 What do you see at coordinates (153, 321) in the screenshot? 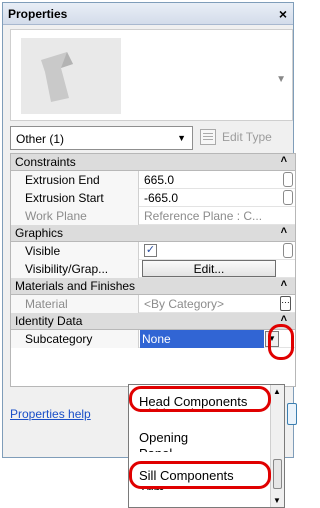
I see `group-identity-data: Identity Data ˄` at bounding box center [153, 321].